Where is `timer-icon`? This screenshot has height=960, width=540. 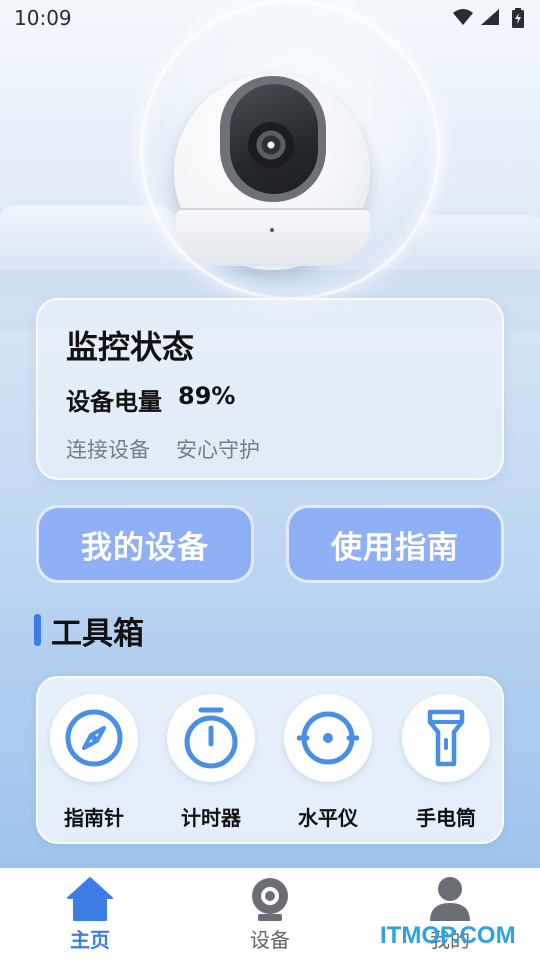
timer-icon is located at coordinates (211, 738).